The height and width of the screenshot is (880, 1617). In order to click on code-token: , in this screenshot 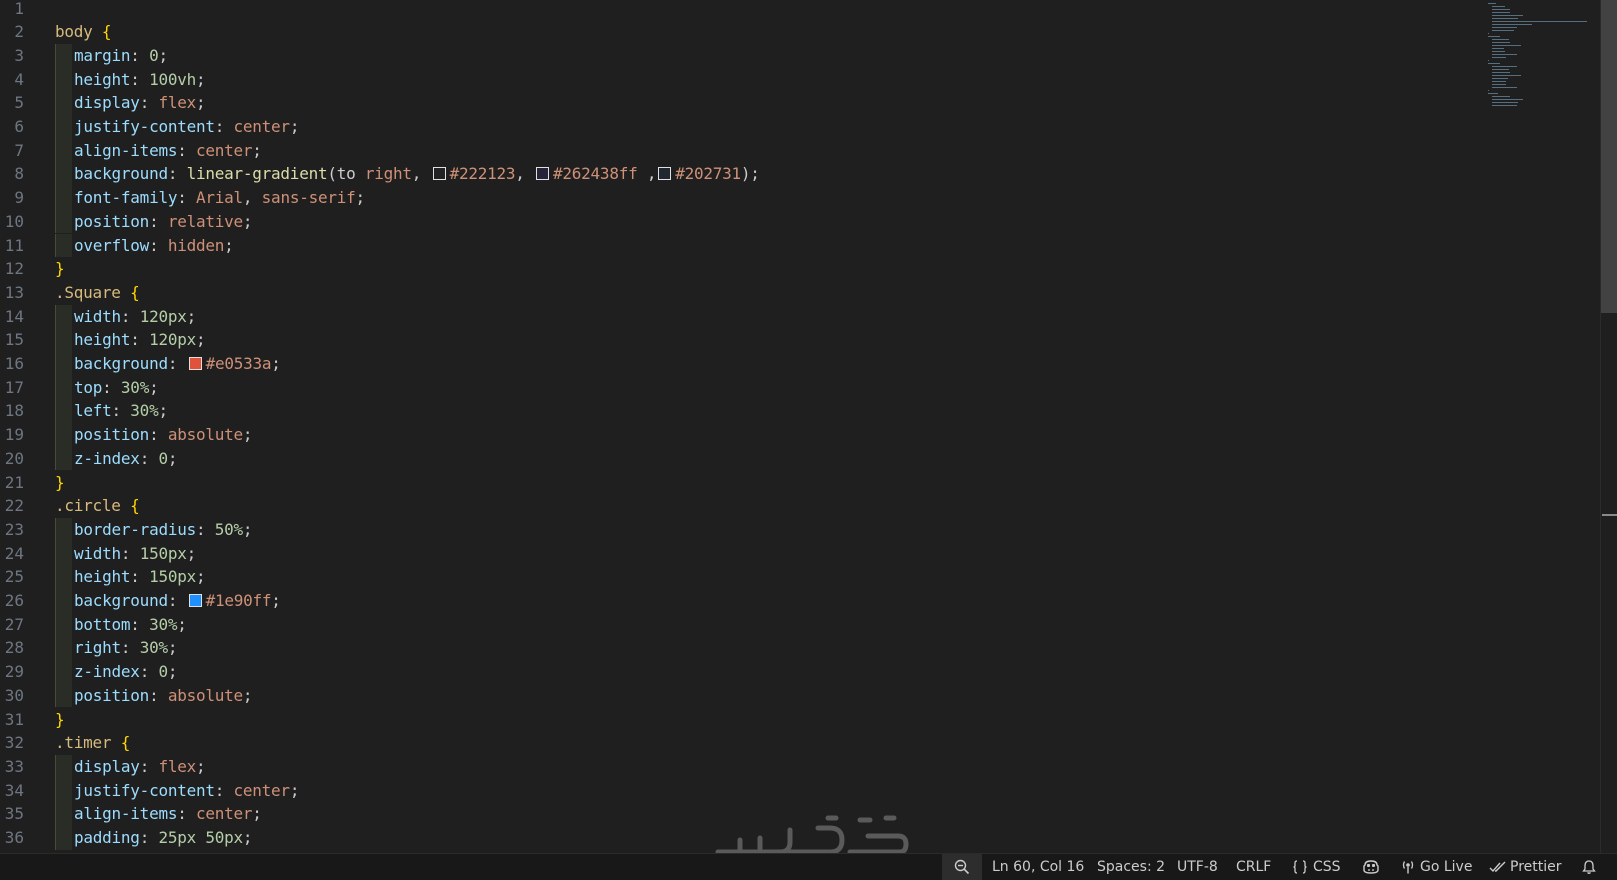, I will do `click(647, 174)`.